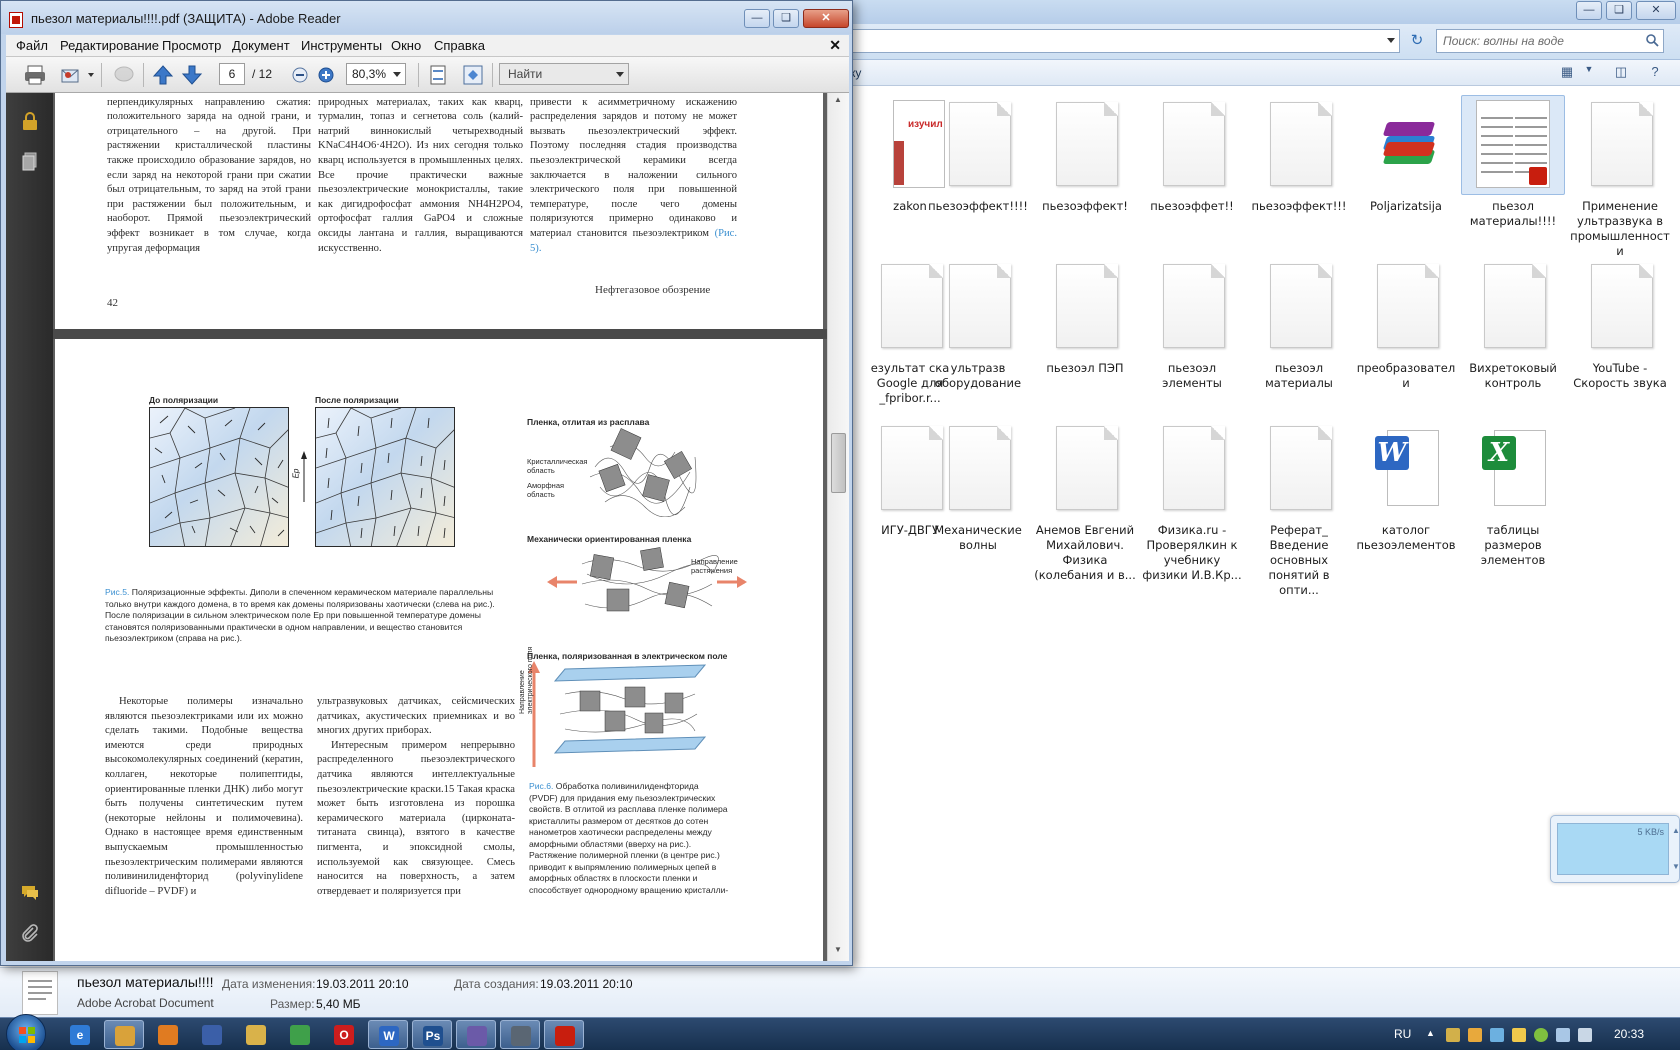  I want to click on start-button, so click(26, 1032).